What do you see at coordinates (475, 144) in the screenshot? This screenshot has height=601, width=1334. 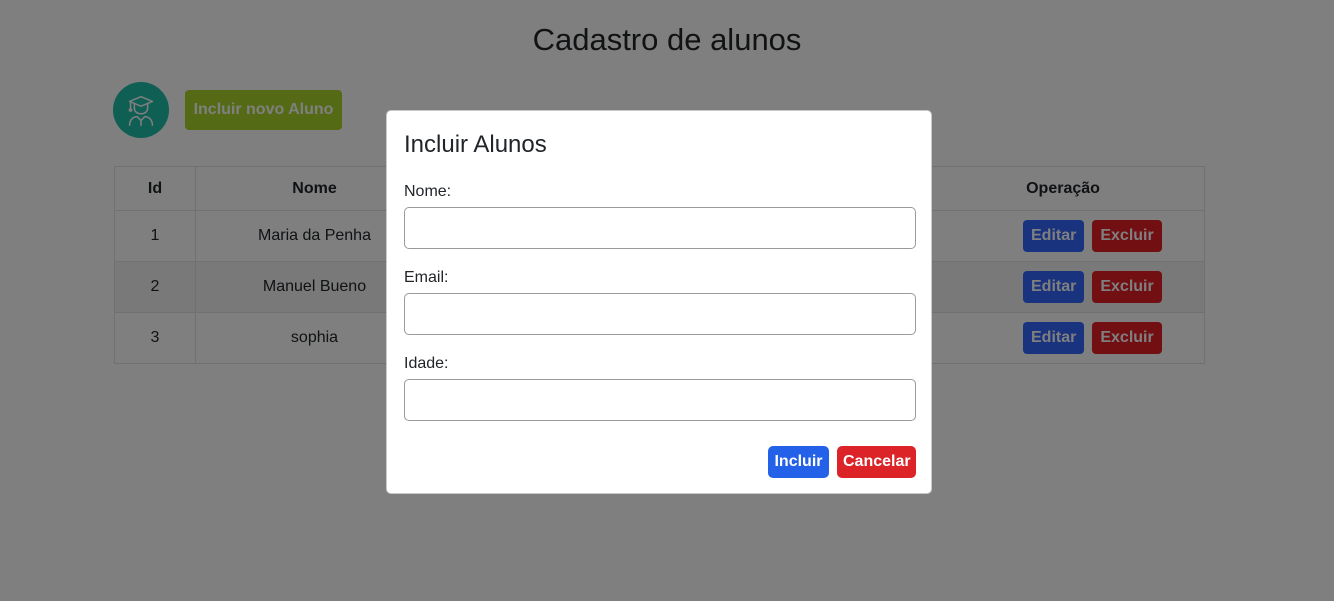 I see `dialog-title: Incluir Alunos` at bounding box center [475, 144].